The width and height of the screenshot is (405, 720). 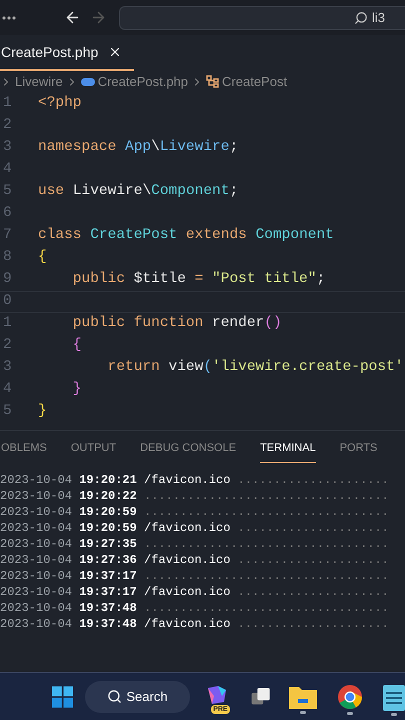 I want to click on folder-icon, so click(x=302, y=696).